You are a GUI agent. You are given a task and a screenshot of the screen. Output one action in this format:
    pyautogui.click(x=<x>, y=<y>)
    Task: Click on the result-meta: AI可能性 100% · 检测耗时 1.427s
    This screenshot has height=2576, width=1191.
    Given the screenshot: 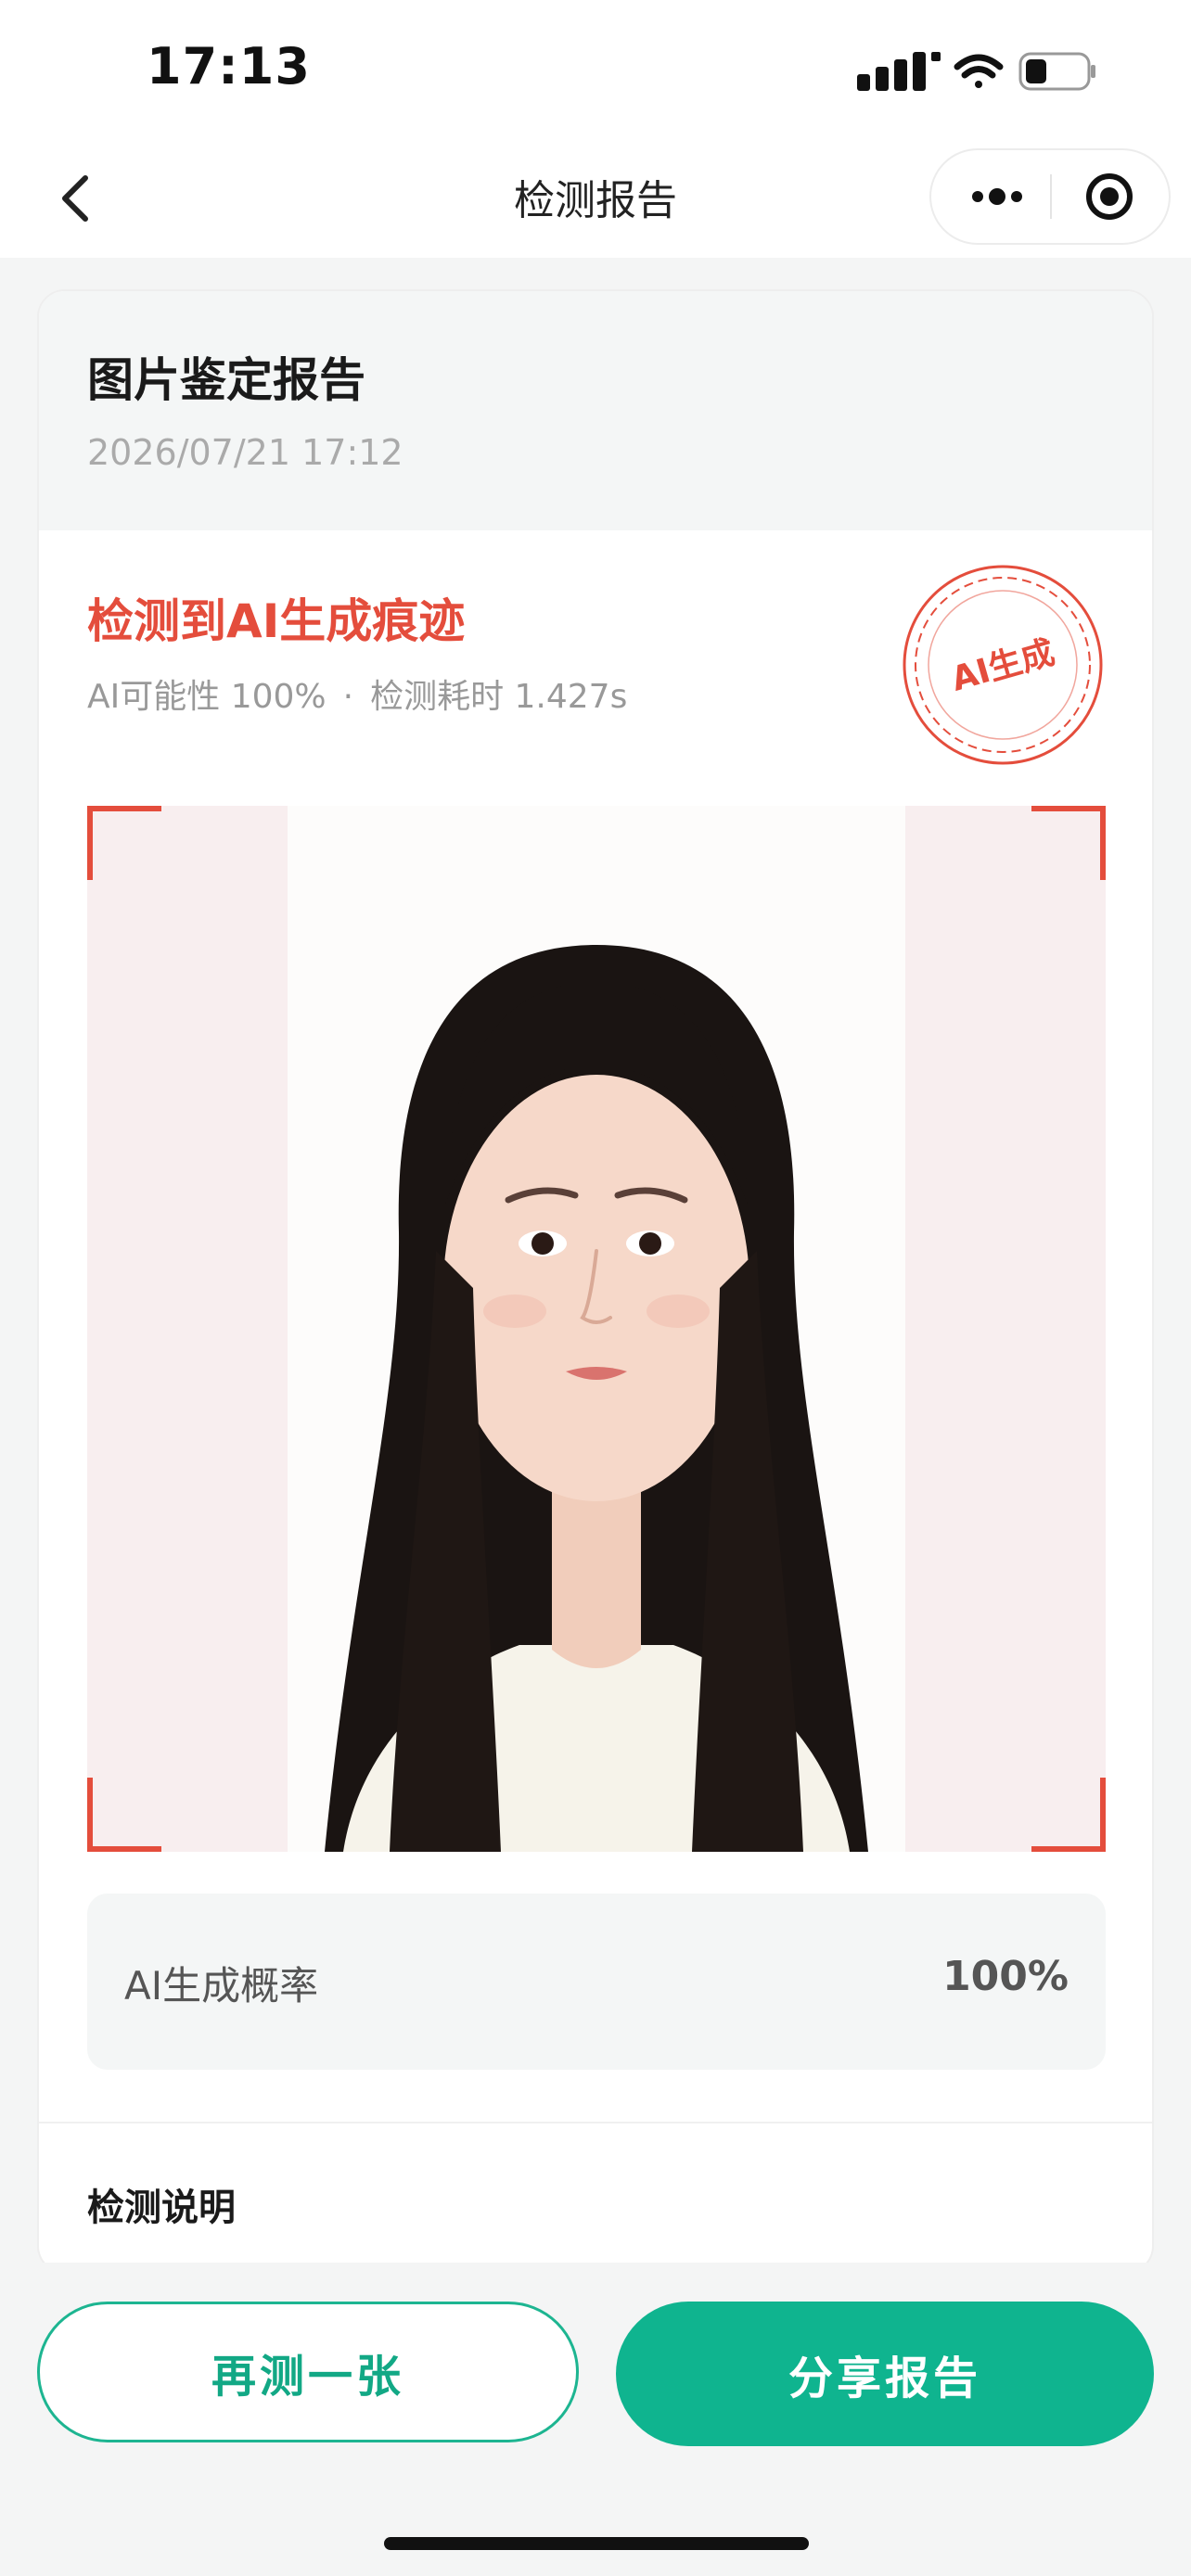 What is the action you would take?
    pyautogui.click(x=357, y=694)
    